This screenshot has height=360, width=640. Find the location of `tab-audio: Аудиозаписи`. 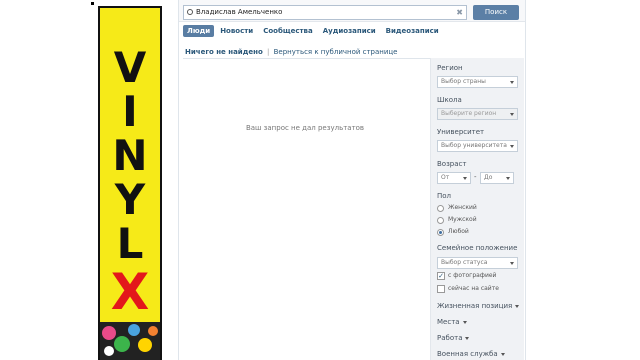

tab-audio: Аудиозаписи is located at coordinates (349, 31).